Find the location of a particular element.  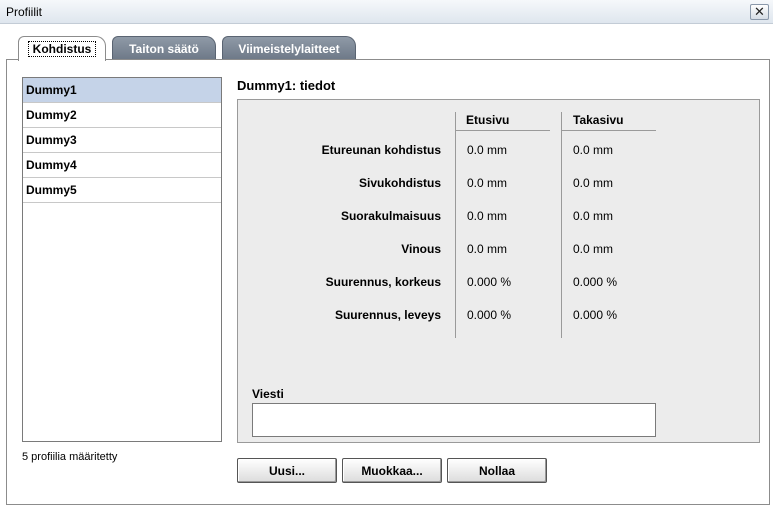

profile-count: 5 profiilia määritetty is located at coordinates (70, 457).